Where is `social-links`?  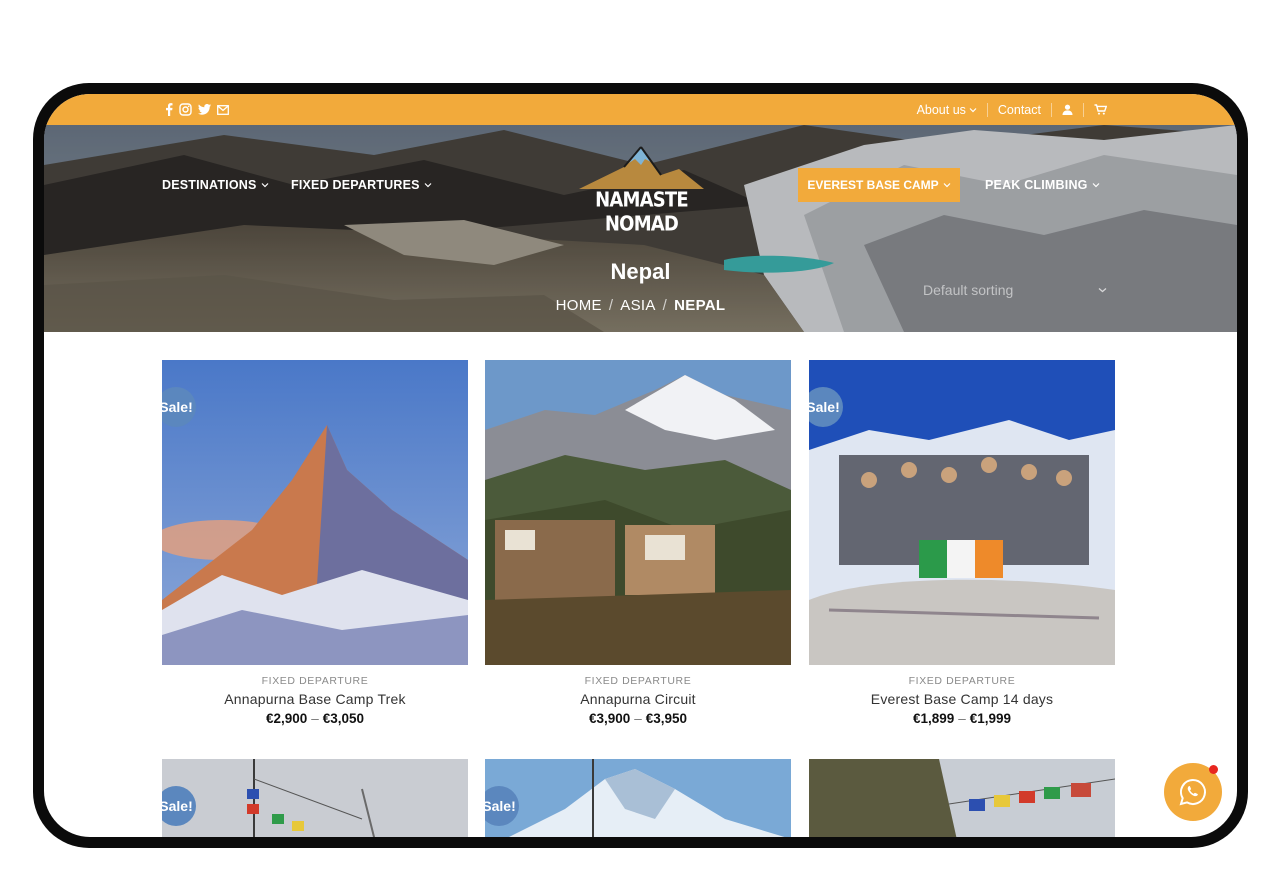 social-links is located at coordinates (197, 109).